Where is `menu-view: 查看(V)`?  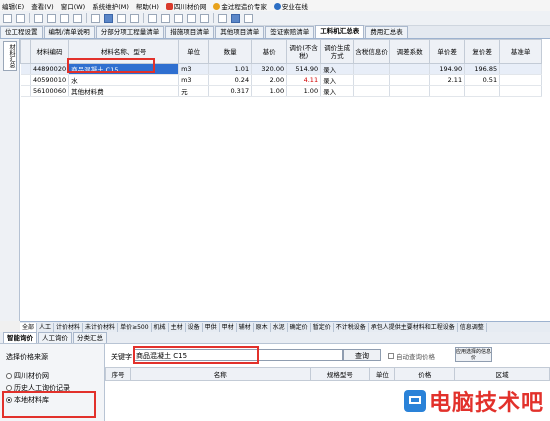 menu-view: 查看(V) is located at coordinates (42, 6).